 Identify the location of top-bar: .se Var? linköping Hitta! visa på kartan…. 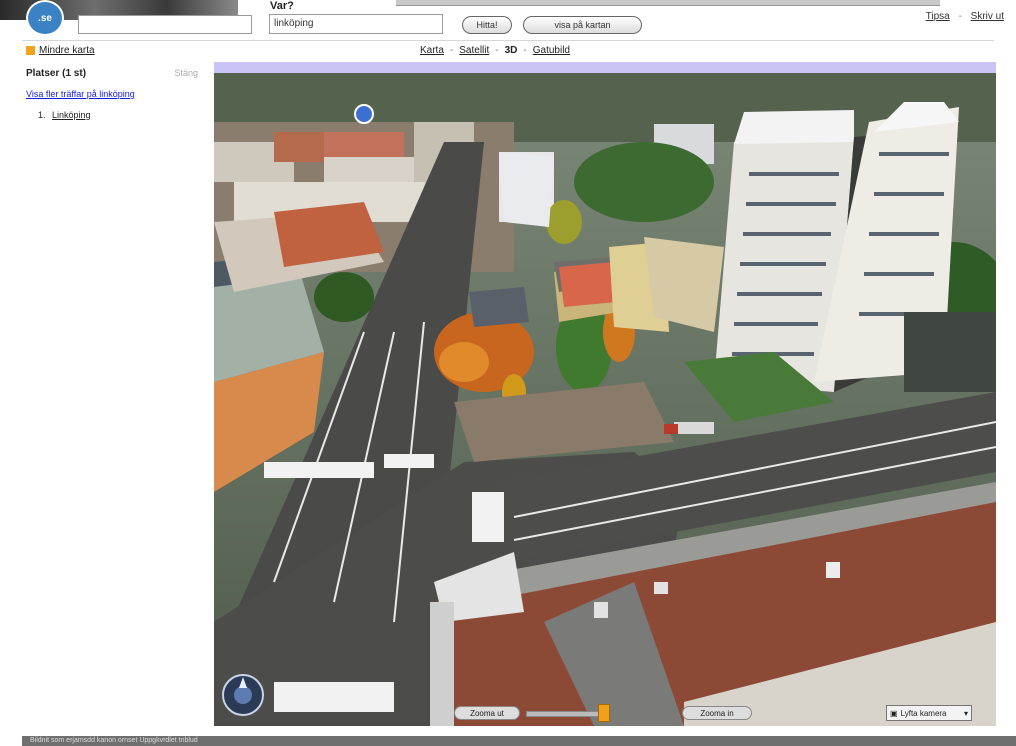
(508, 20).